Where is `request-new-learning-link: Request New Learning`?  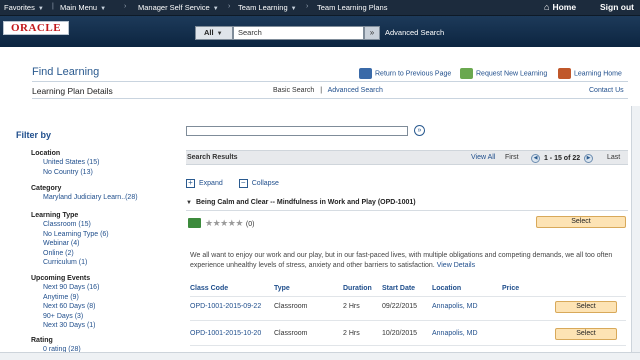 request-new-learning-link: Request New Learning is located at coordinates (503, 73).